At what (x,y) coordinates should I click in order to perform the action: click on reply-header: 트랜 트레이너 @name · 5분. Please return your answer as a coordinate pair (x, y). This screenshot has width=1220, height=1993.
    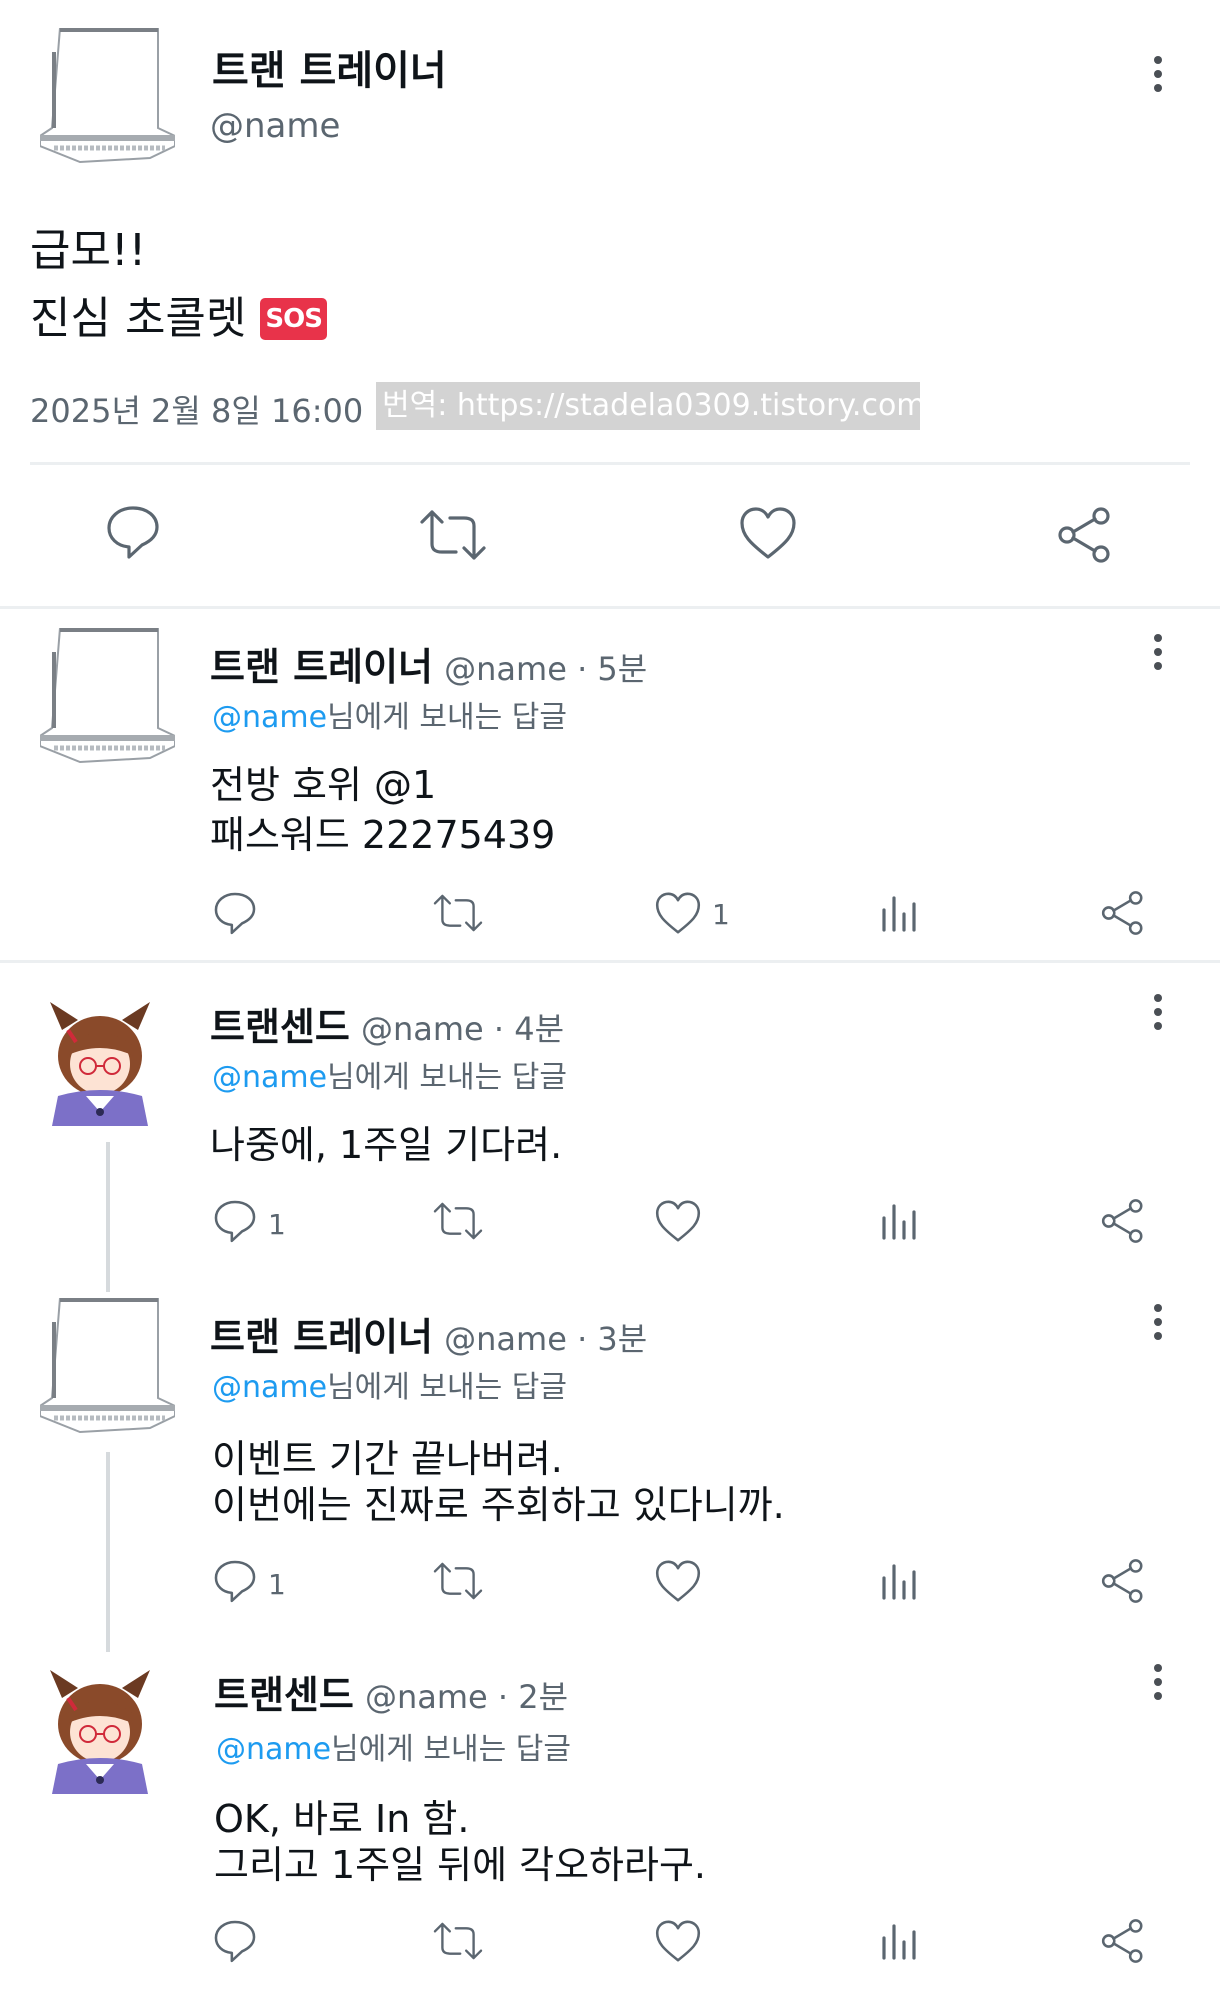
    Looking at the image, I should click on (428, 663).